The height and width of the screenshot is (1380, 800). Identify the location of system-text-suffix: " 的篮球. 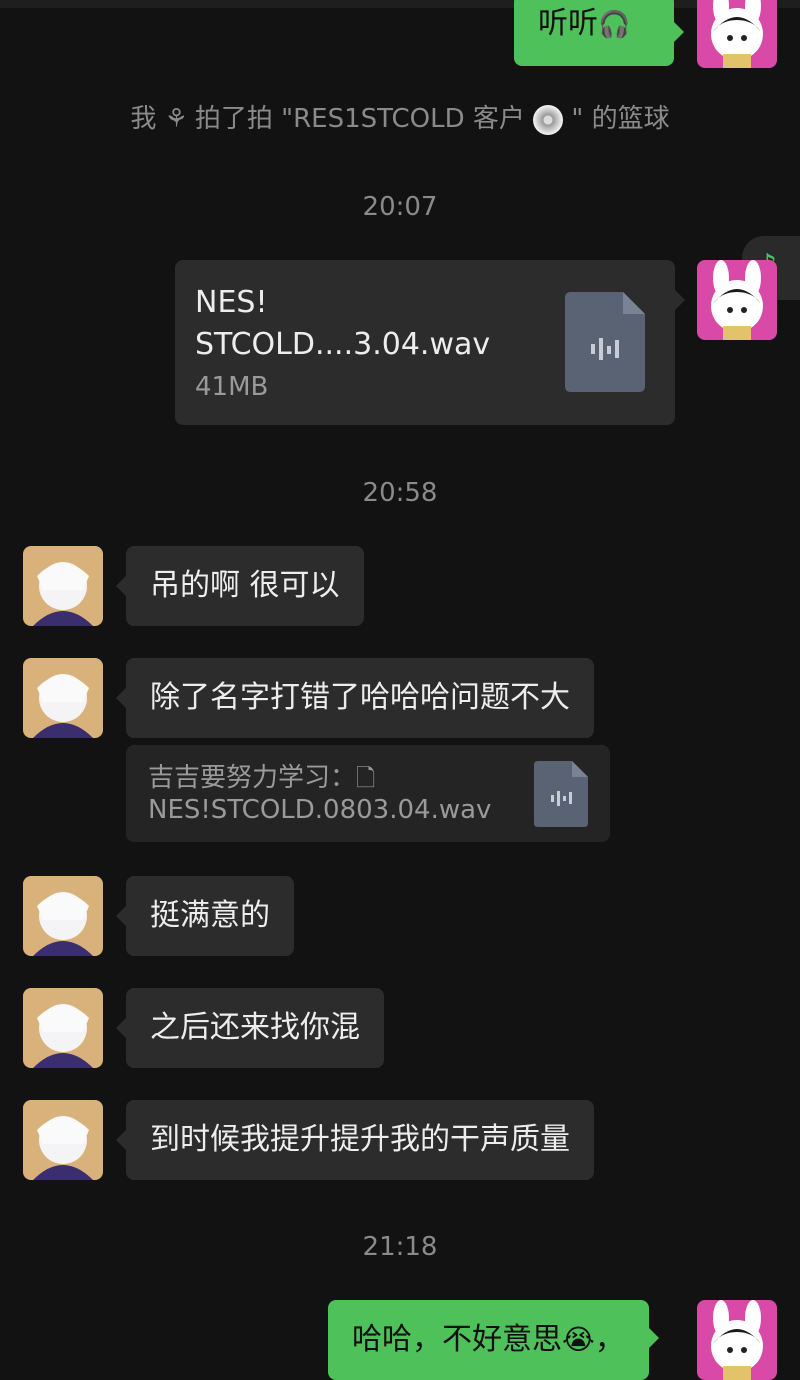
(620, 119).